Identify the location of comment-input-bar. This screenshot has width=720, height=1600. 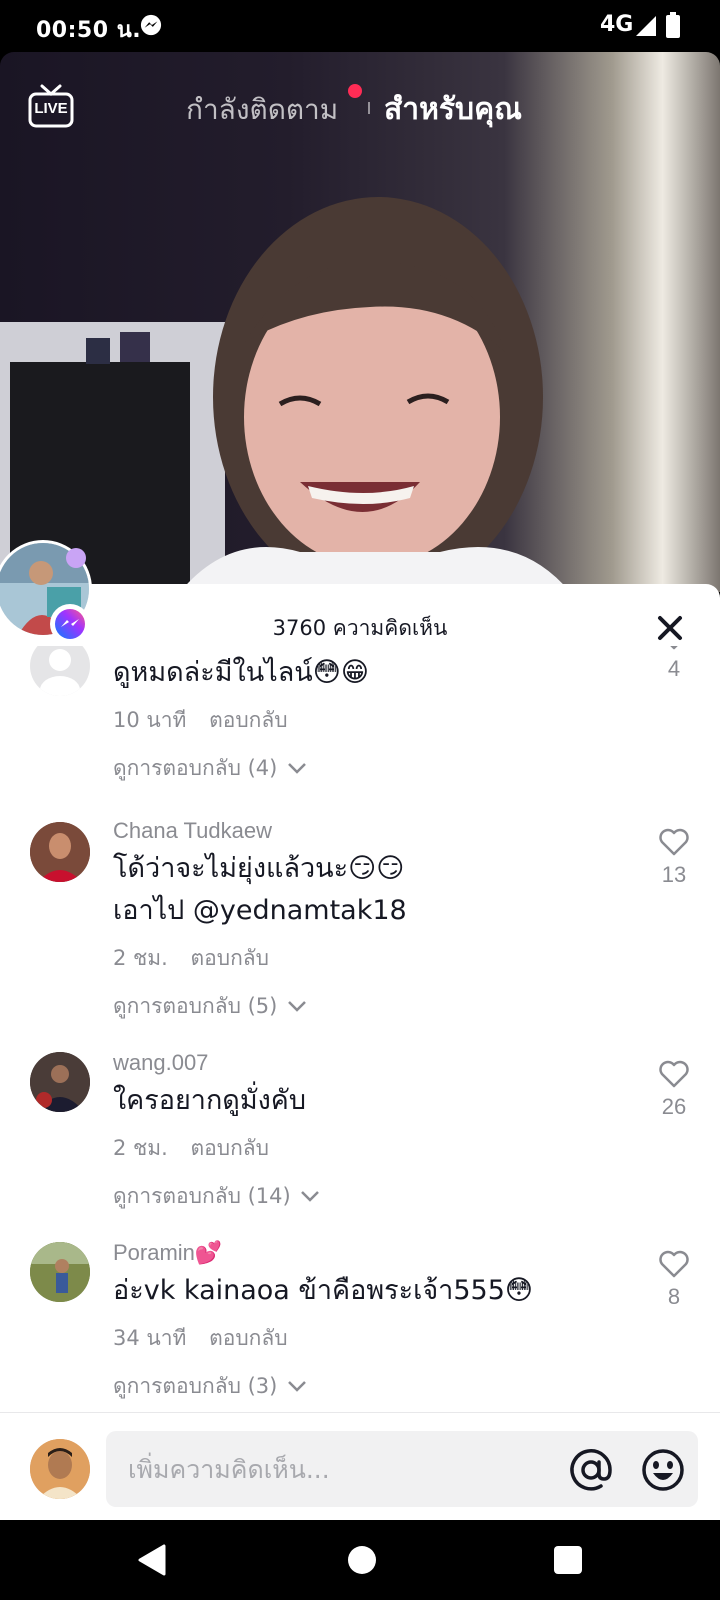
(360, 1466).